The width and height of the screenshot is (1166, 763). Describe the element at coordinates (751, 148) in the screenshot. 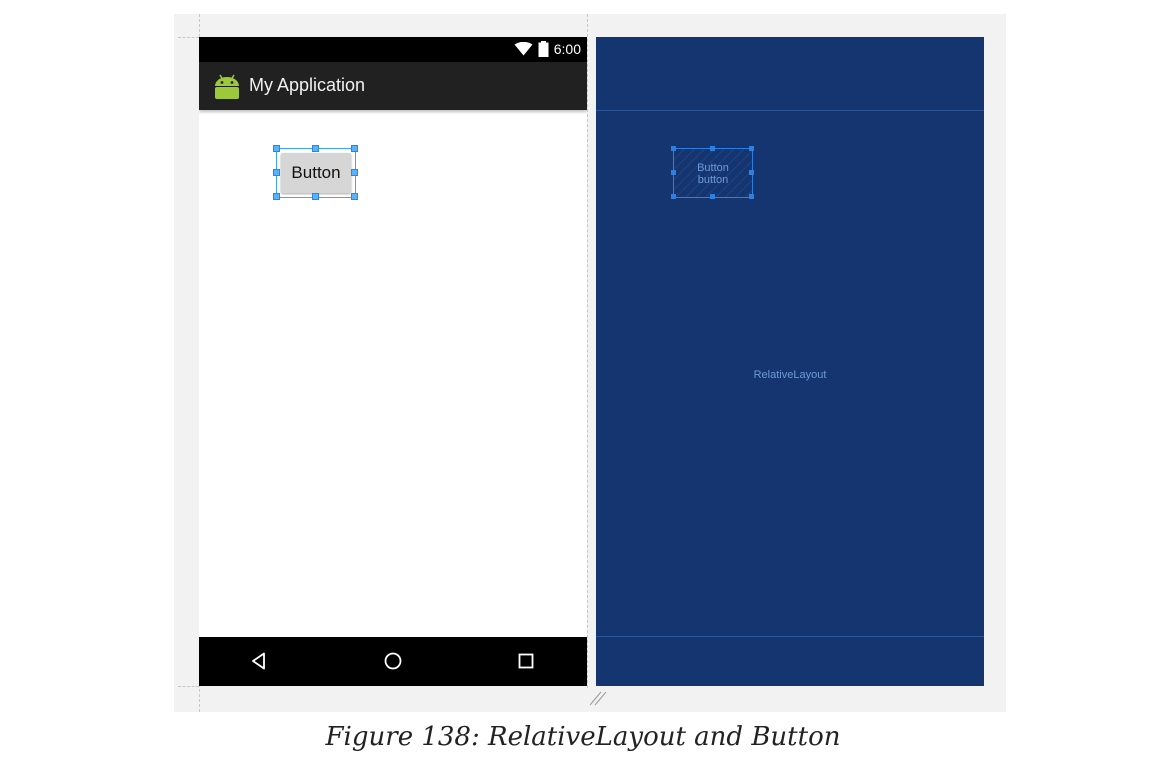

I see `blueprint-handle-top-right` at that location.